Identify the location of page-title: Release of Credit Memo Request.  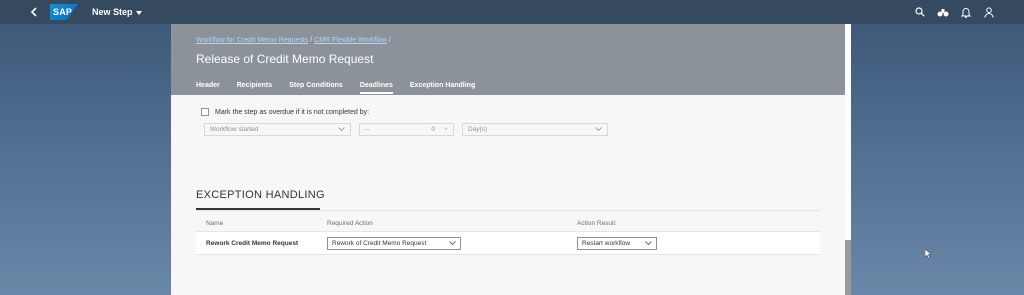
(285, 59).